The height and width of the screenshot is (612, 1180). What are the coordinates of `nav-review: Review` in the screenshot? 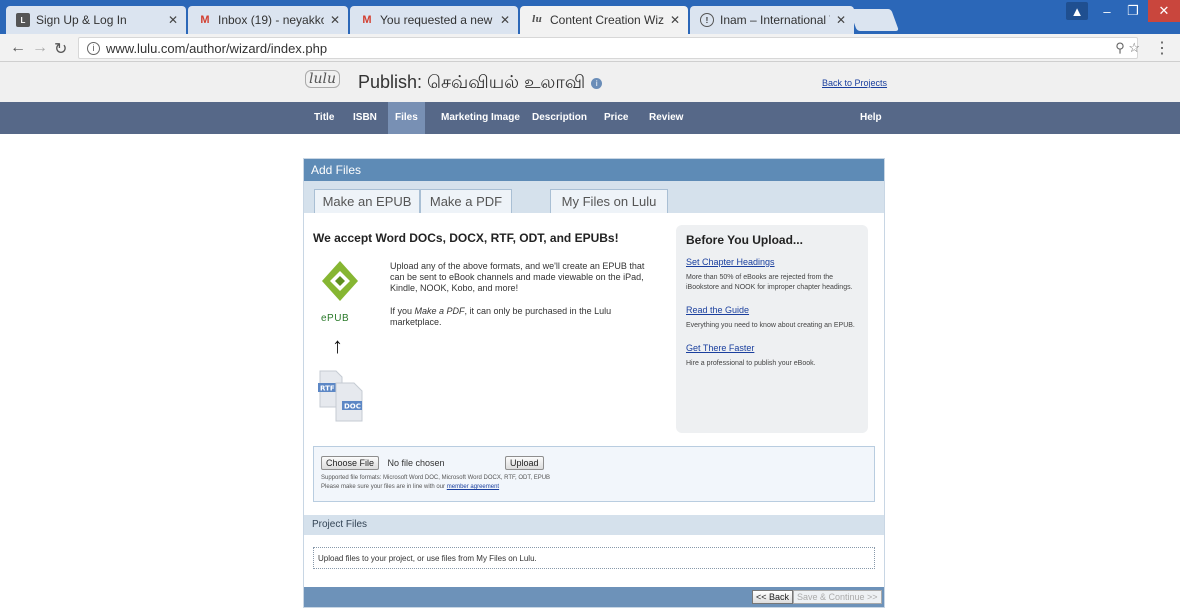 It's located at (666, 118).